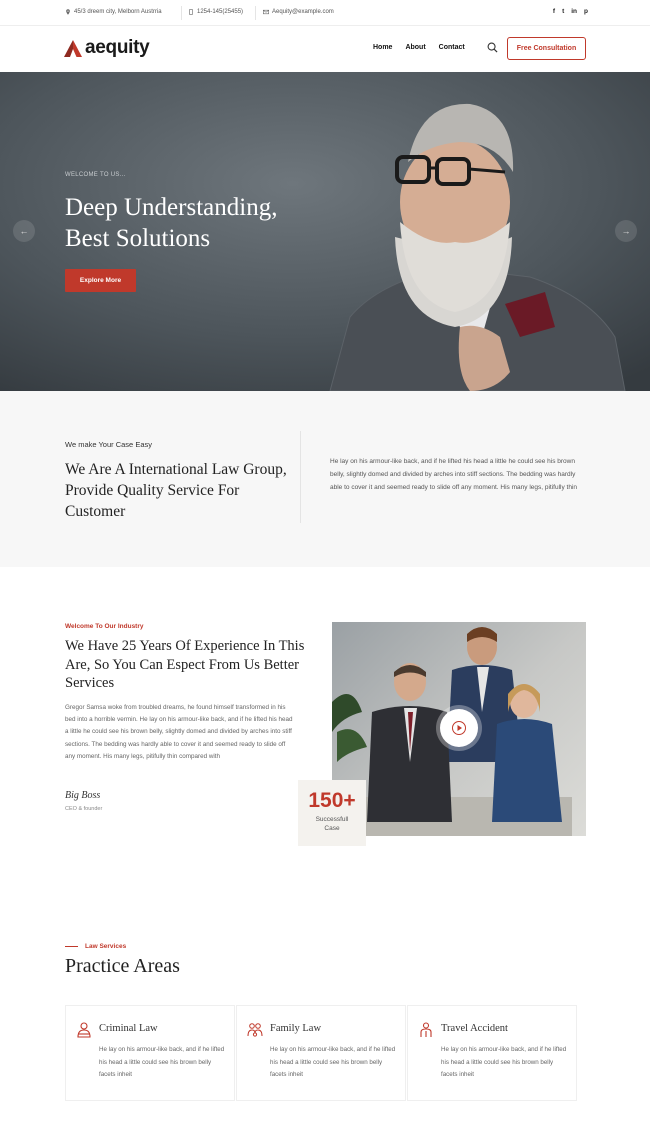 The image size is (650, 1142). Describe the element at coordinates (332, 813) in the screenshot. I see `success-counter: 150+ Successfull Case` at that location.